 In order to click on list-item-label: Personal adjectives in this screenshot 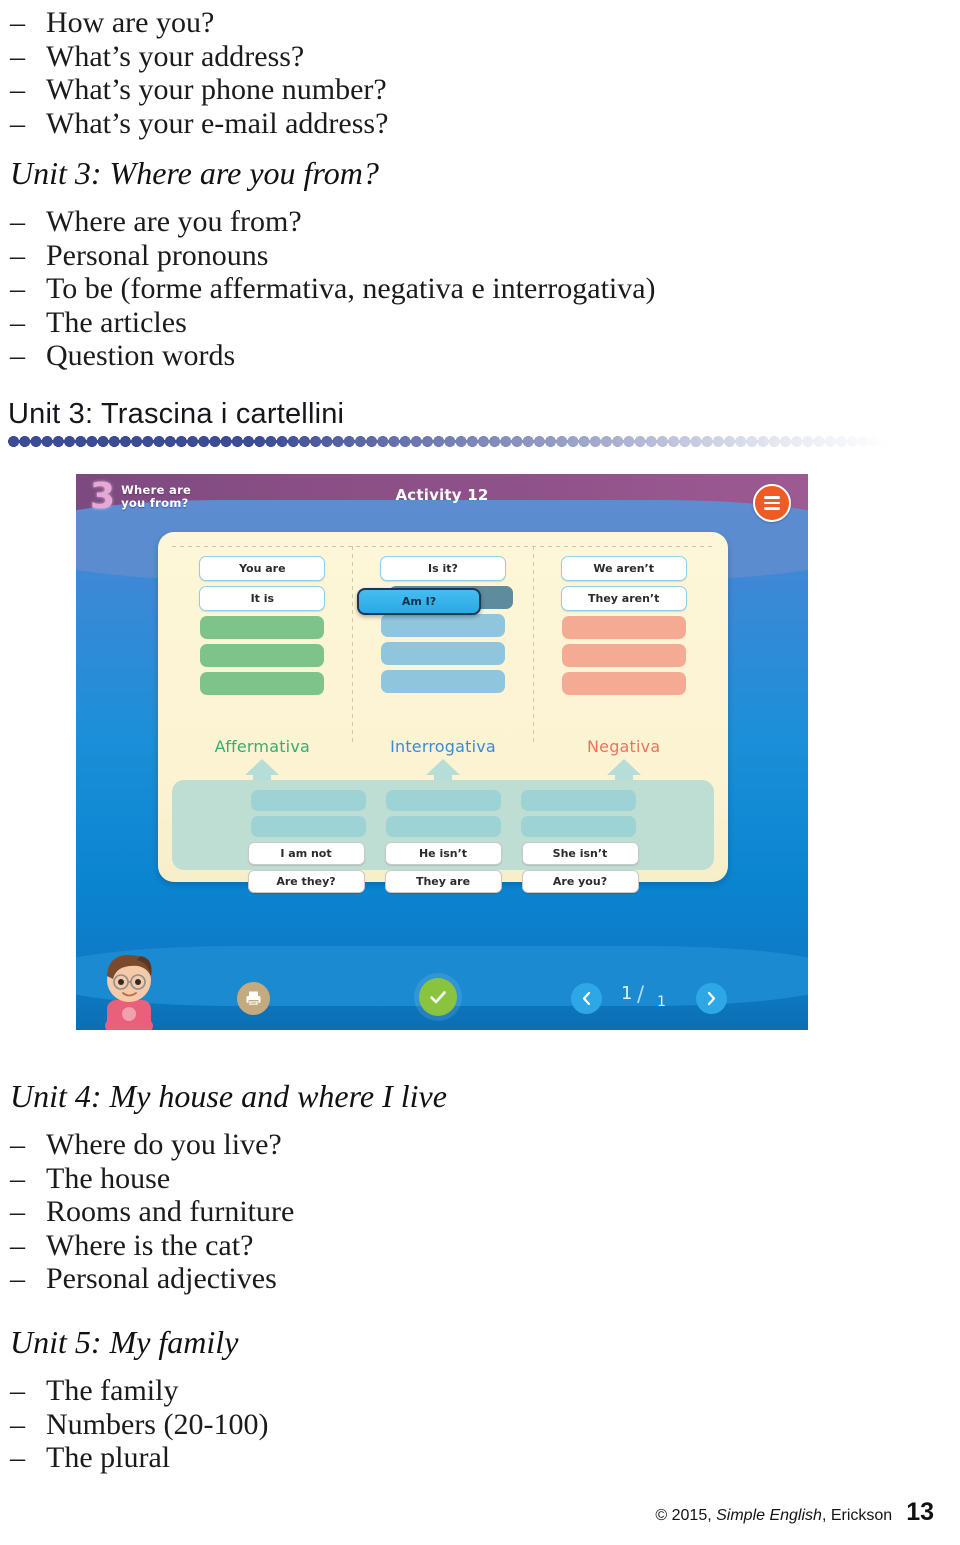, I will do `click(161, 1278)`.